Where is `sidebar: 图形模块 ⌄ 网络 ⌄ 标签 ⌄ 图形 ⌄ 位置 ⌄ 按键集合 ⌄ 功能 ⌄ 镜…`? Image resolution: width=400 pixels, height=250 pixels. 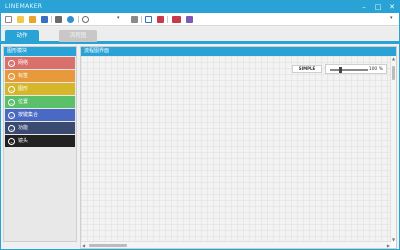
sidebar: 图形模块 ⌄ 网络 ⌄ 标签 ⌄ 图形 ⌄ 位置 ⌄ 按键集合 ⌄ 功能 ⌄ 镜… is located at coordinates (40, 144).